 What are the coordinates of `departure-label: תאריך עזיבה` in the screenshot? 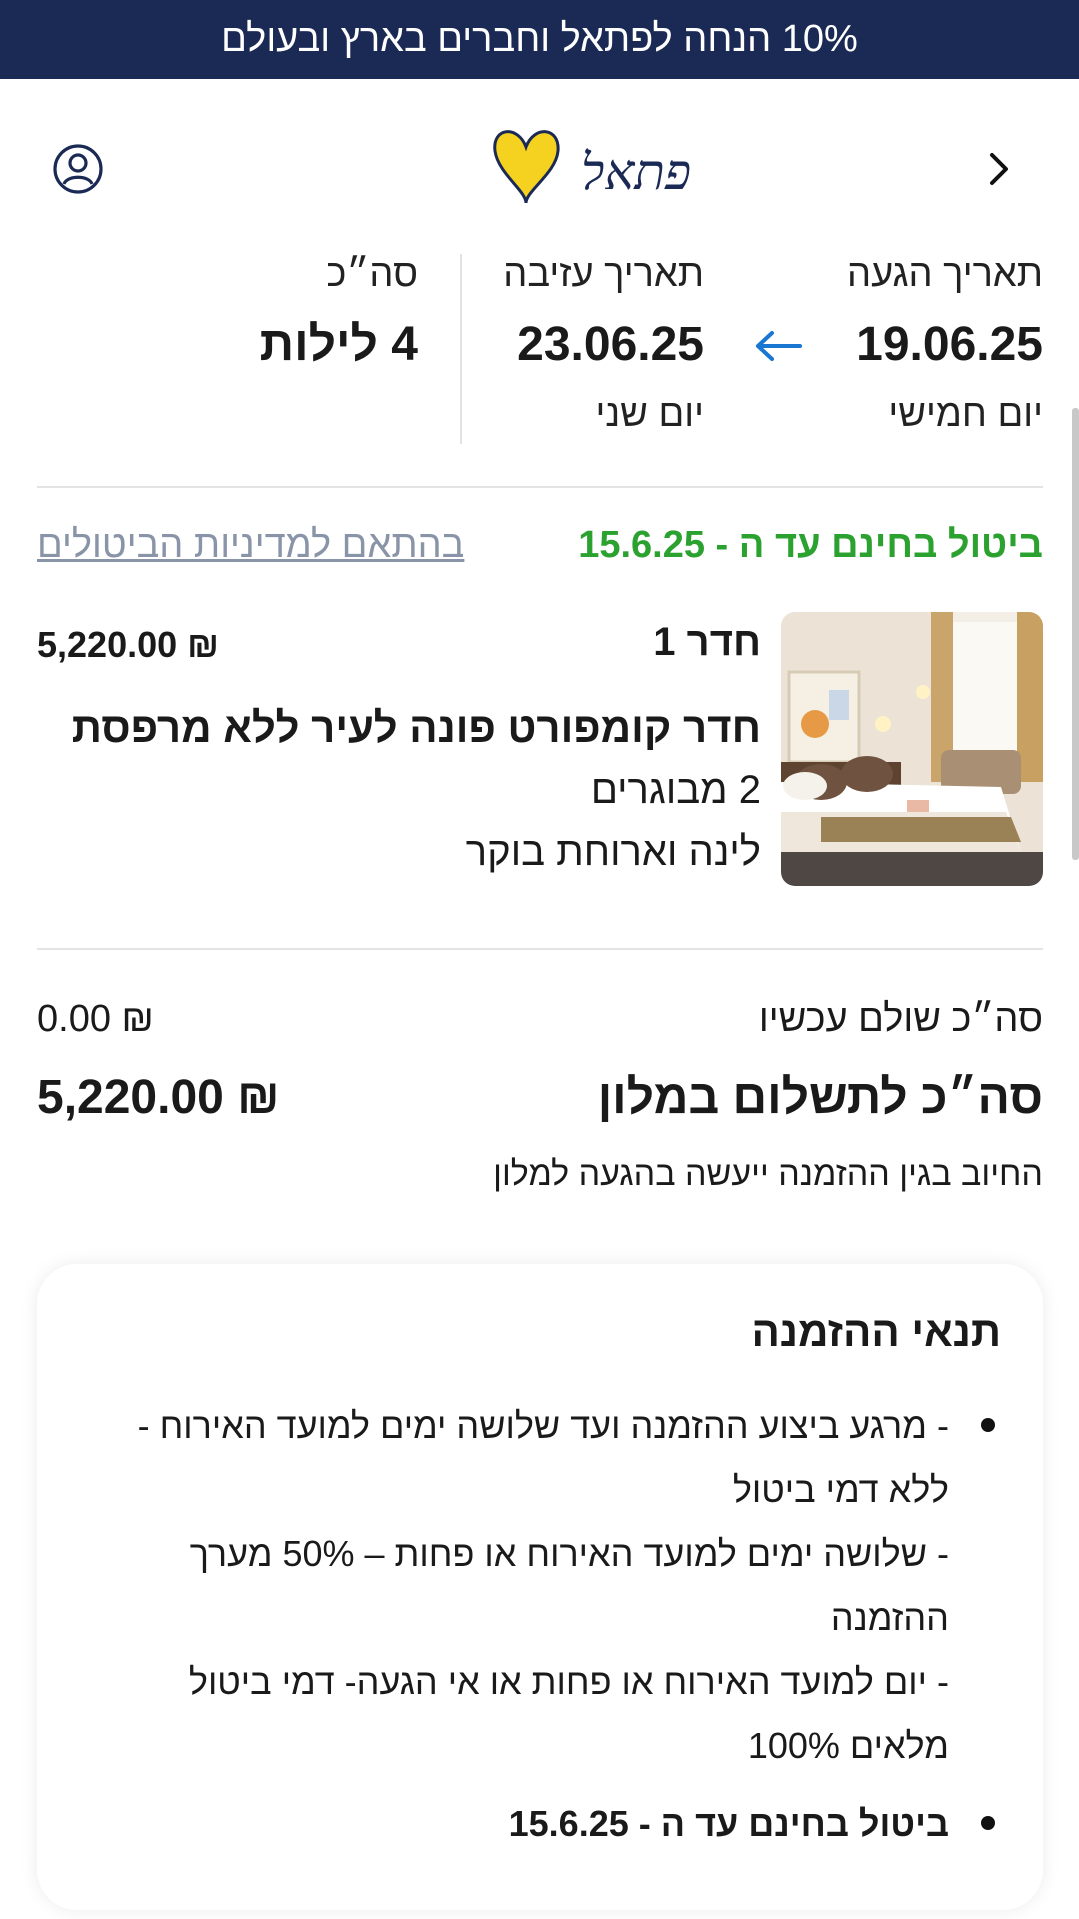 It's located at (603, 274).